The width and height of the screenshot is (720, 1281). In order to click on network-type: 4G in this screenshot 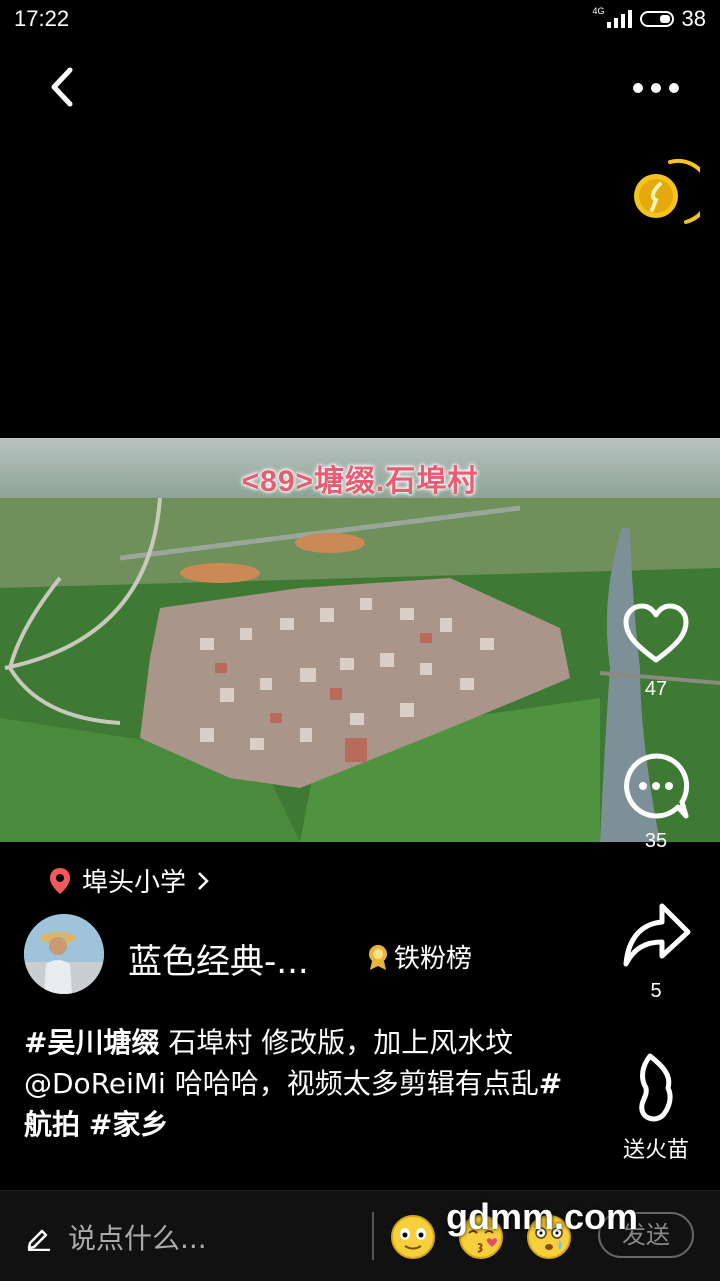, I will do `click(598, 11)`.